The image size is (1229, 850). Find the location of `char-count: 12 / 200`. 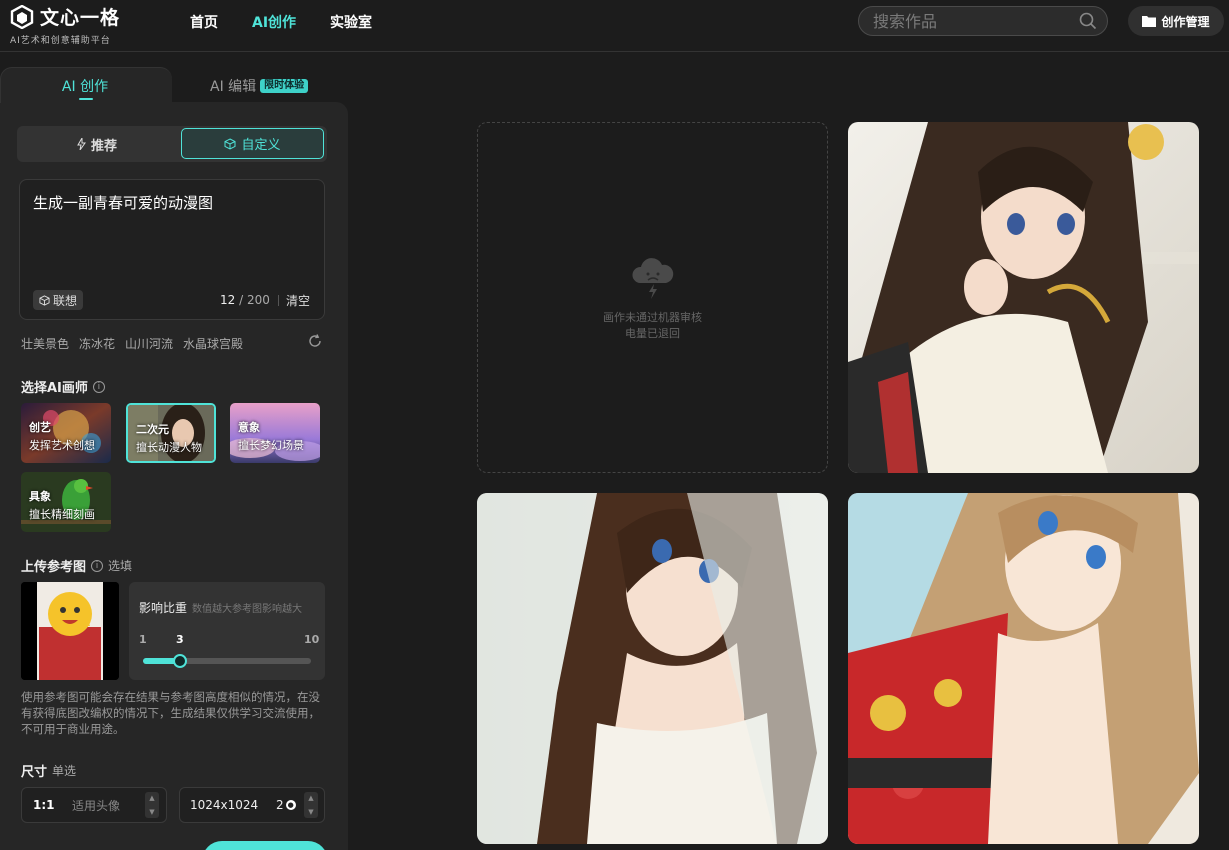

char-count: 12 / 200 is located at coordinates (245, 300).